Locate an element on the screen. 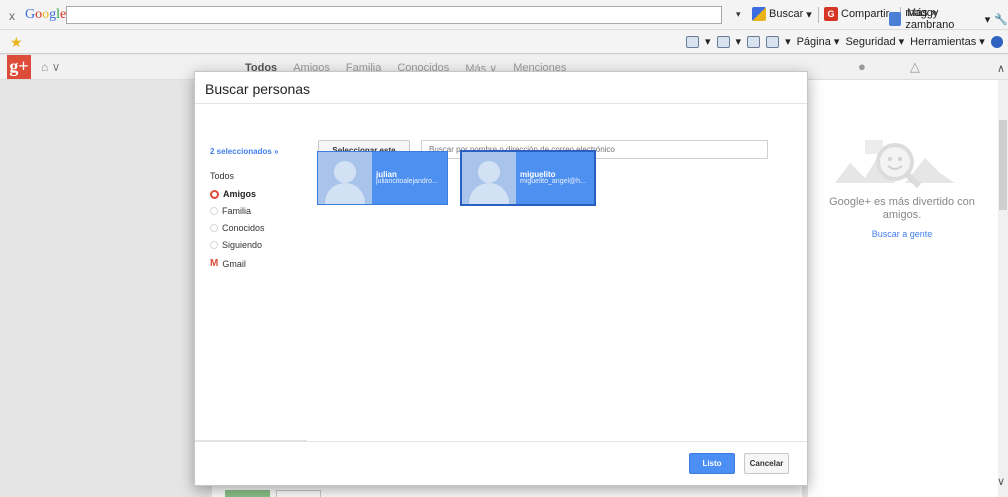 The image size is (1008, 497). buscar-button: Buscar ▾ is located at coordinates (782, 14).